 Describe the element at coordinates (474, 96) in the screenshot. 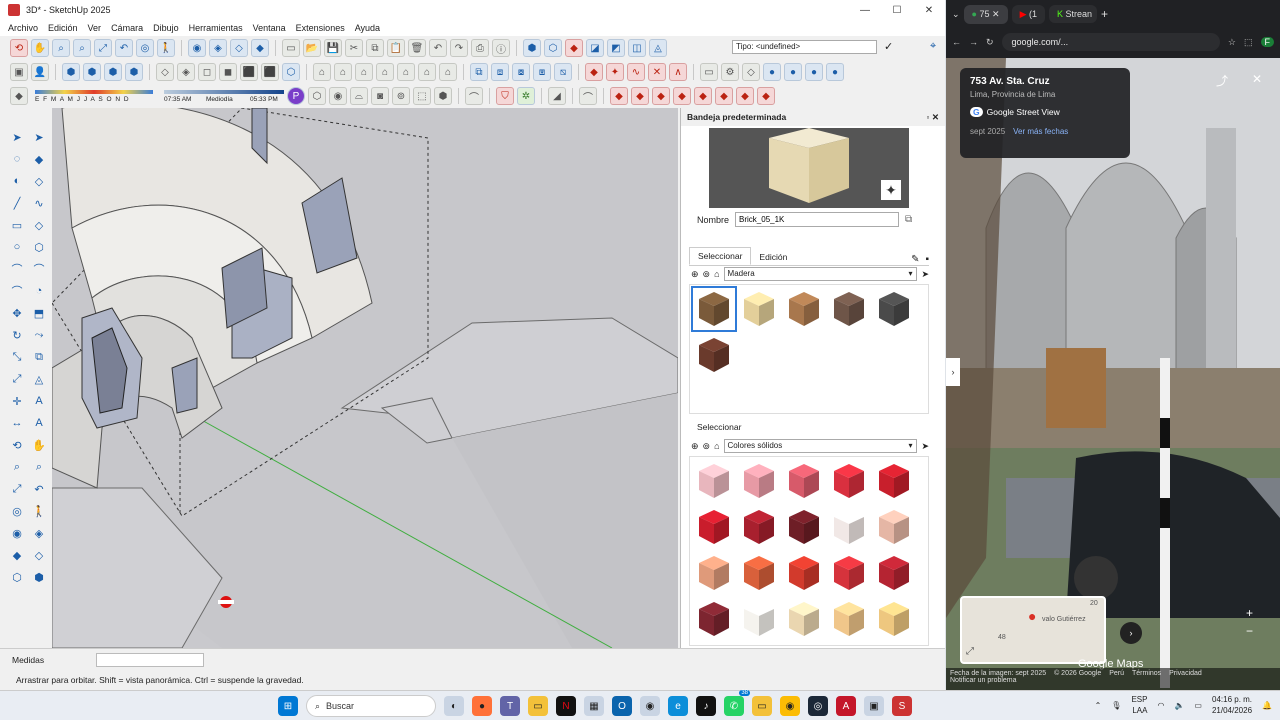

I see `arc-tool-icon: ⌒` at that location.